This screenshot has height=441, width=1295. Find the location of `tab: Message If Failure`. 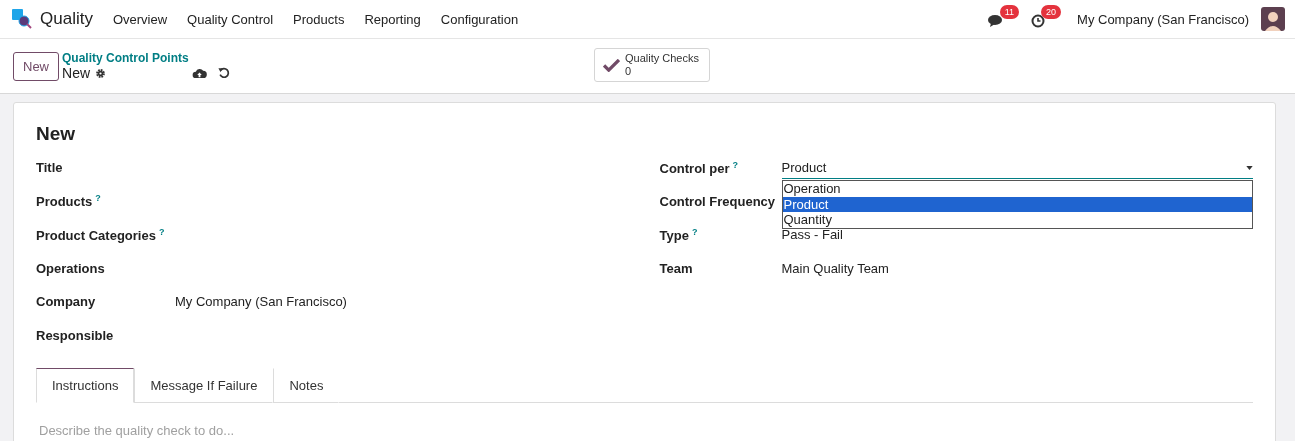

tab: Message If Failure is located at coordinates (204, 385).